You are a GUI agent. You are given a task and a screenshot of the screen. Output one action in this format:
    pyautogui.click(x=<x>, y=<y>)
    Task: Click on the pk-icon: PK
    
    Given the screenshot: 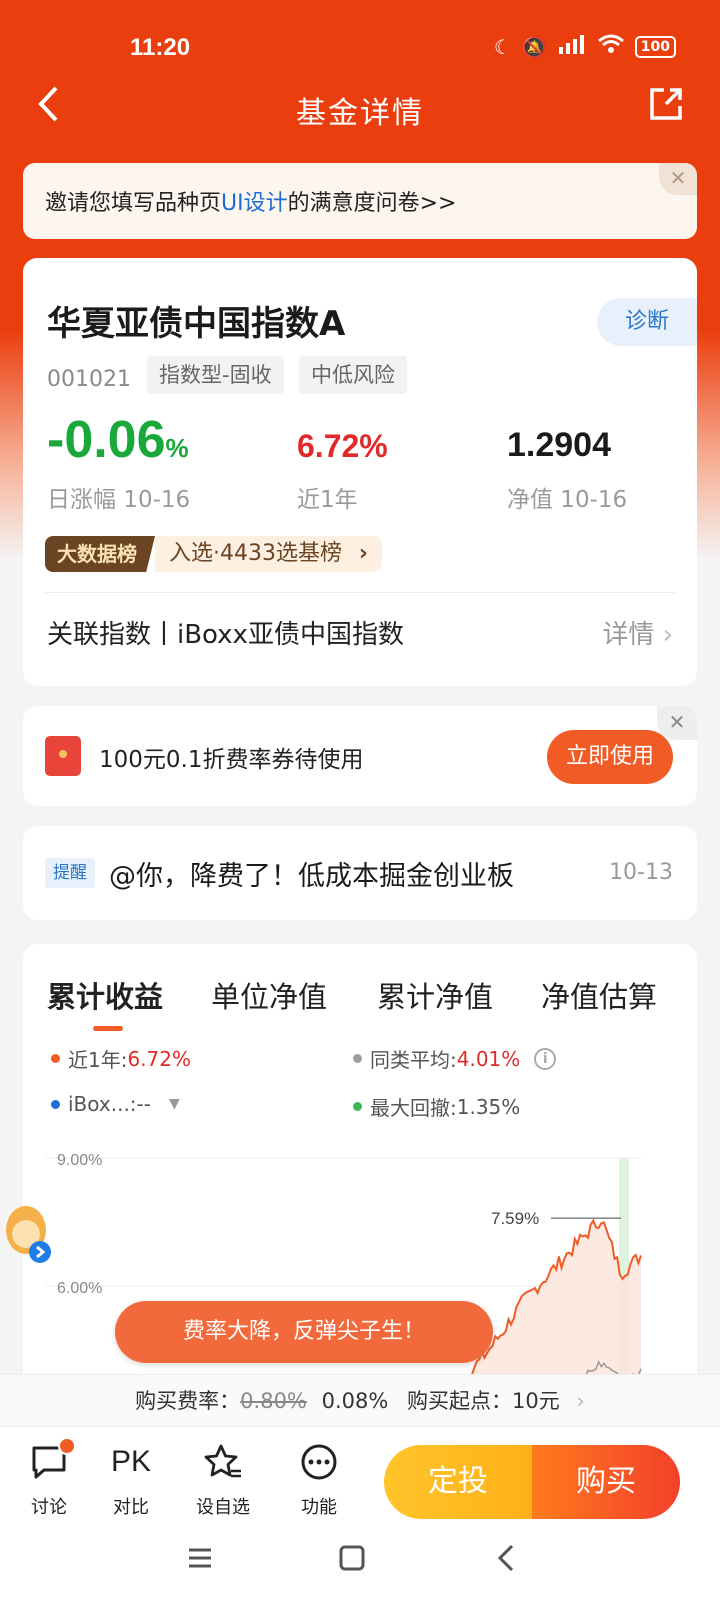 What is the action you would take?
    pyautogui.click(x=131, y=1461)
    